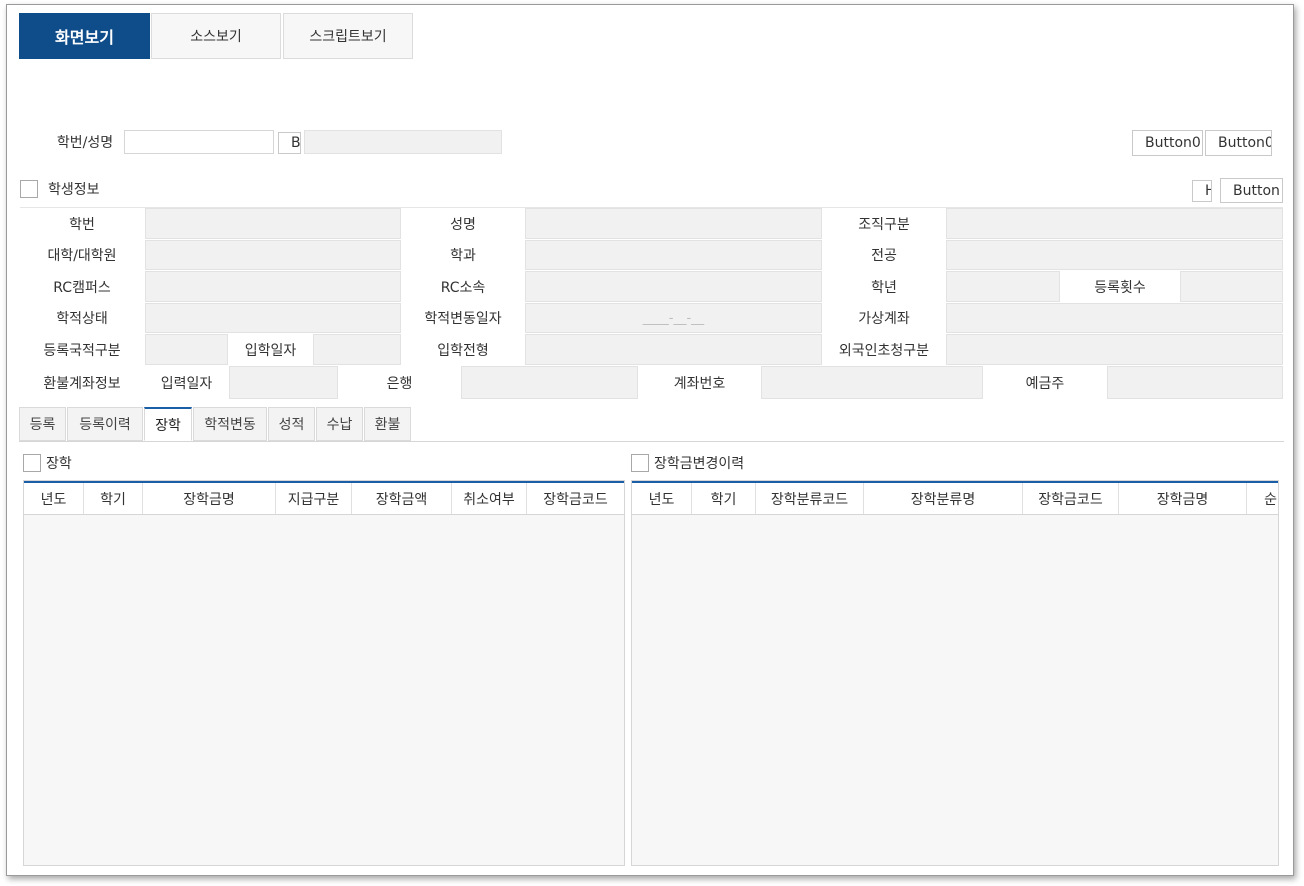 The height and width of the screenshot is (886, 1304). I want to click on label-admission-type: 입학전형, so click(463, 350).